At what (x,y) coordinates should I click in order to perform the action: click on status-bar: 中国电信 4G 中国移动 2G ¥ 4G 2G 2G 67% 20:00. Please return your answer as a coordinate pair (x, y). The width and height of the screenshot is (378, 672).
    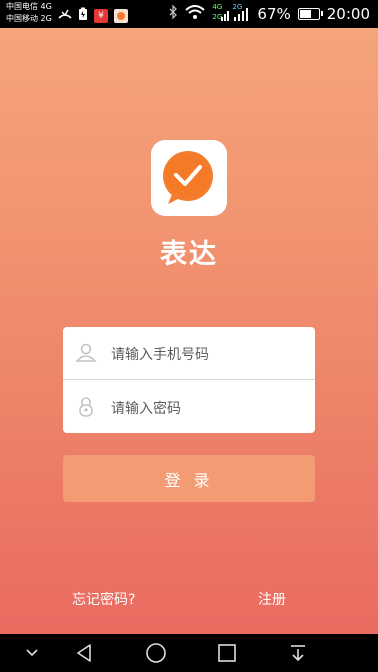
    Looking at the image, I should click on (189, 14).